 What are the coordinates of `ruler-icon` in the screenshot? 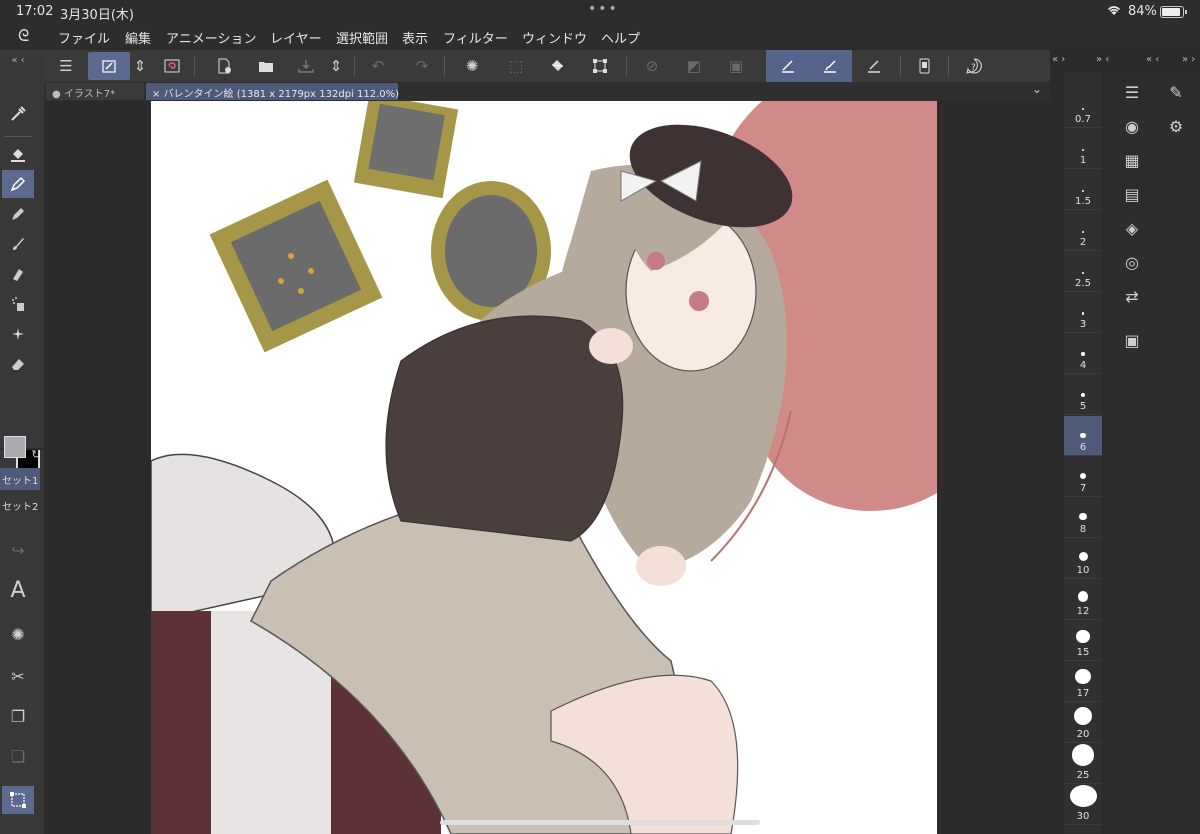 It's located at (874, 66).